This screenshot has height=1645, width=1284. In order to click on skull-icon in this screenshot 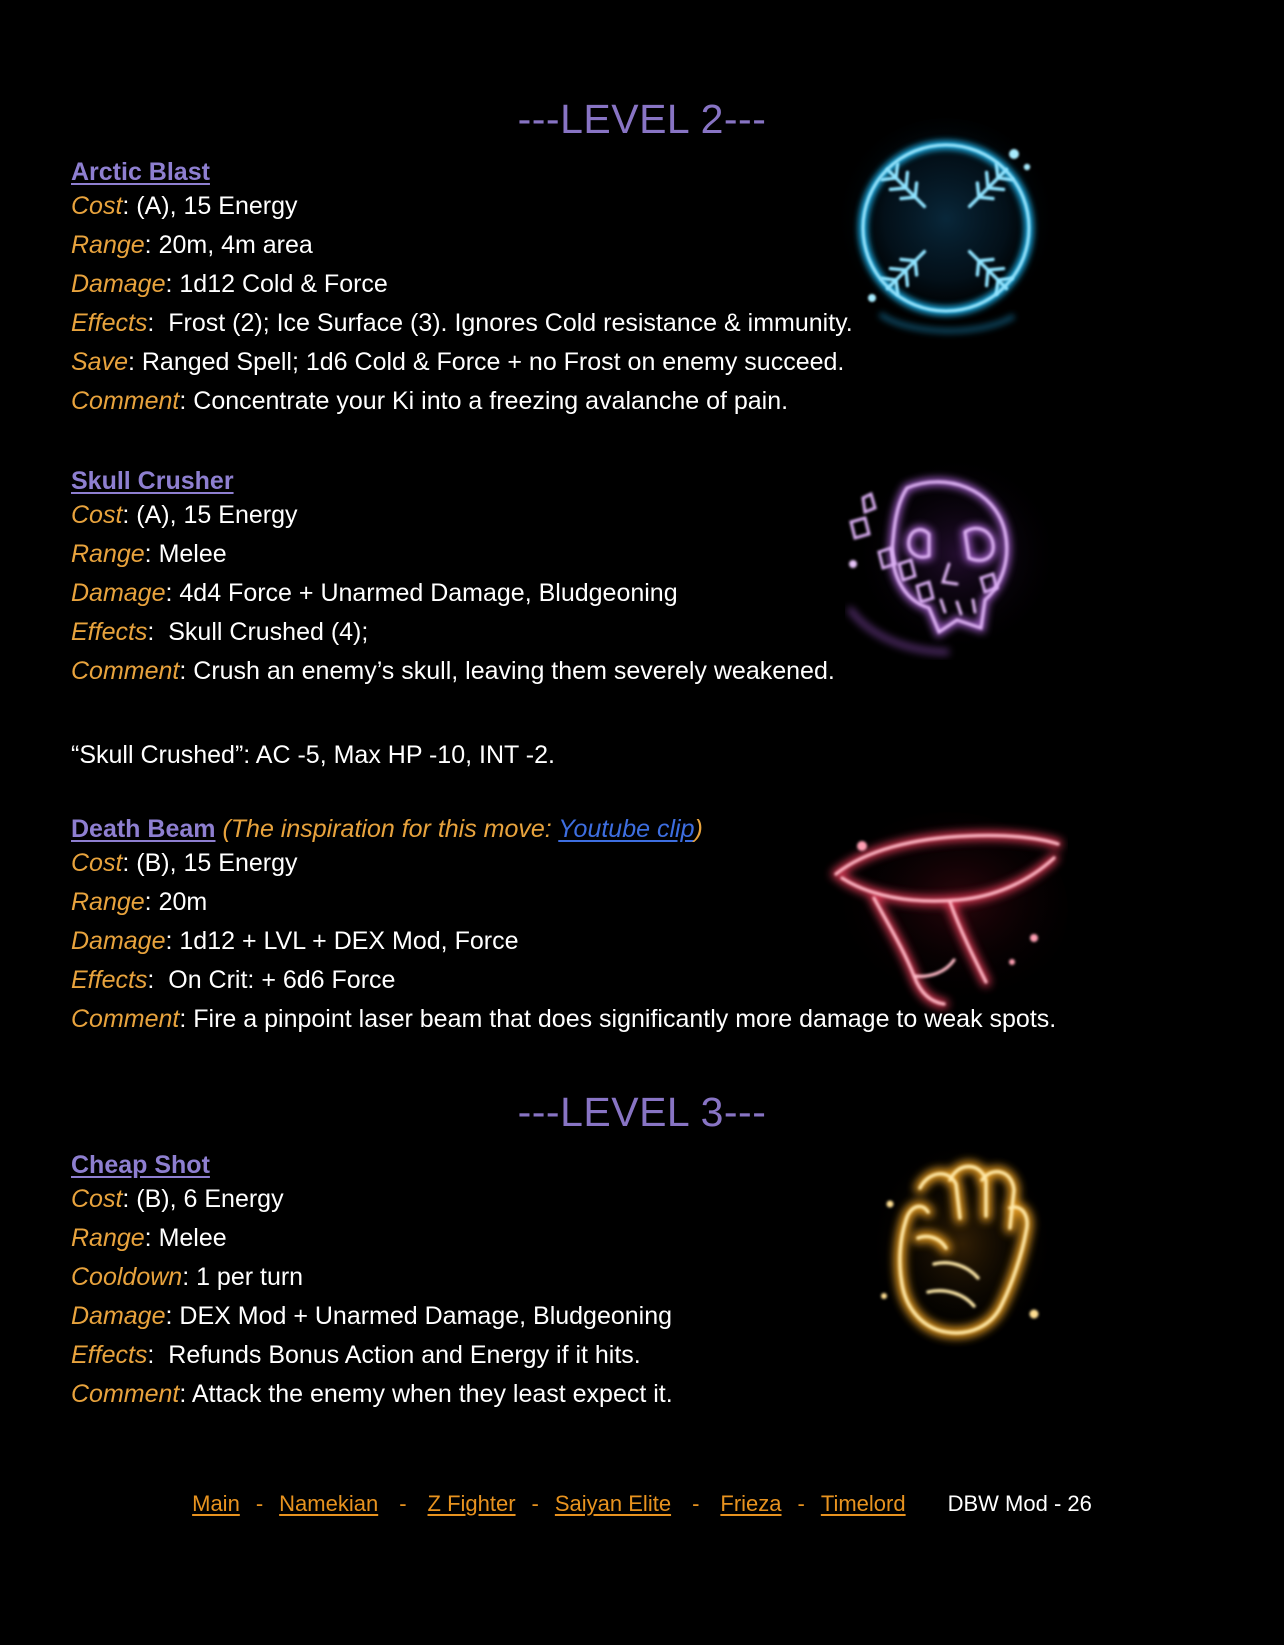, I will do `click(952, 560)`.